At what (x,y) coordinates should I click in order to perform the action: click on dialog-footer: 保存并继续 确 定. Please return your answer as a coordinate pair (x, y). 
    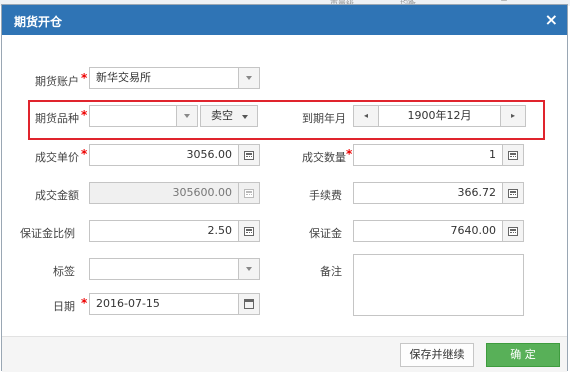
    Looking at the image, I should click on (284, 354).